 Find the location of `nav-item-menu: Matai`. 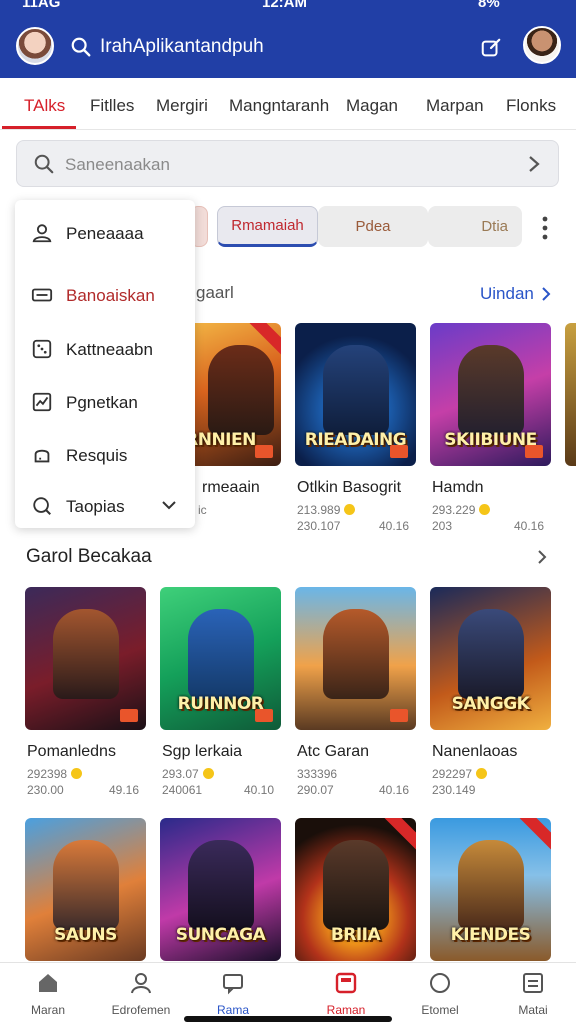

nav-item-menu: Matai is located at coordinates (530, 993).